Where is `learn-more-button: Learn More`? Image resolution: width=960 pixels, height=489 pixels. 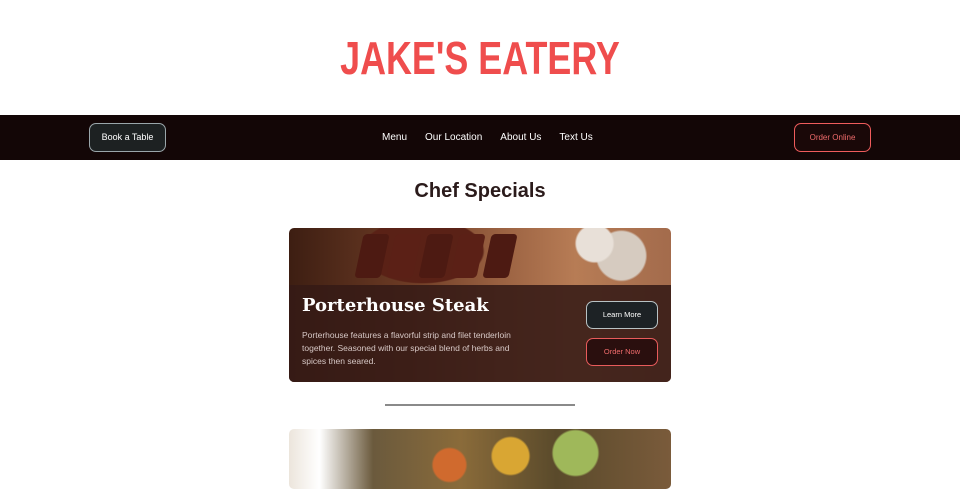 learn-more-button: Learn More is located at coordinates (622, 315).